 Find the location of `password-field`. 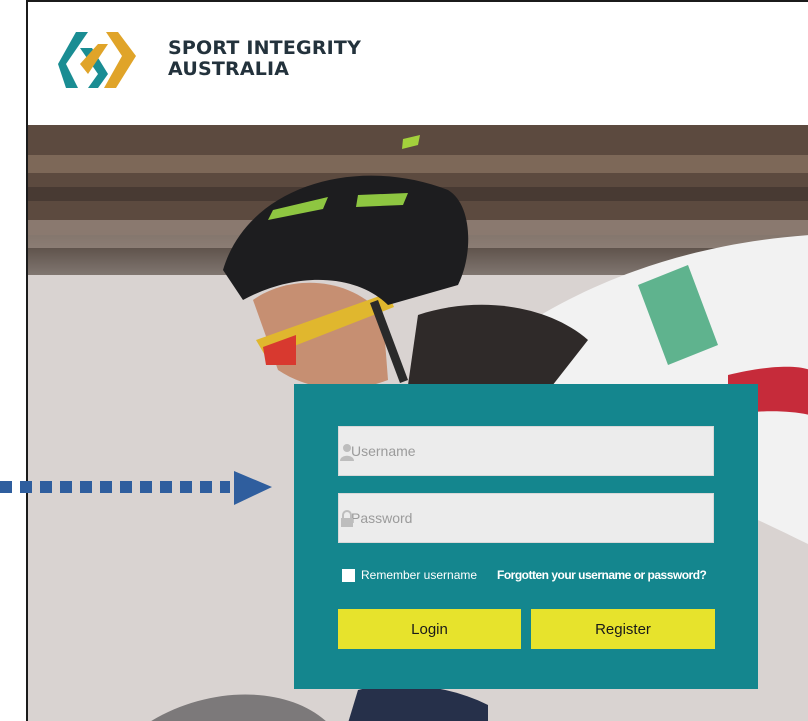

password-field is located at coordinates (526, 518).